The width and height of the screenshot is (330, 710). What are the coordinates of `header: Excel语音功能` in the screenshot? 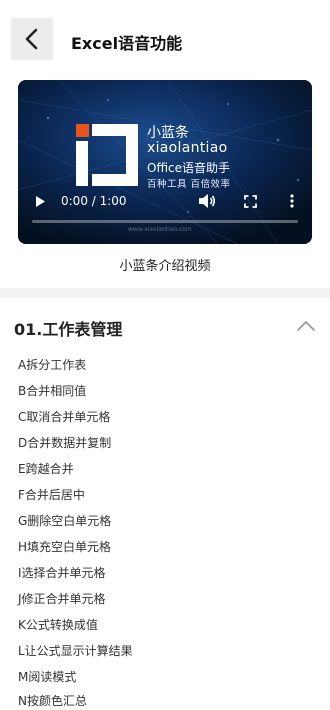 It's located at (165, 40).